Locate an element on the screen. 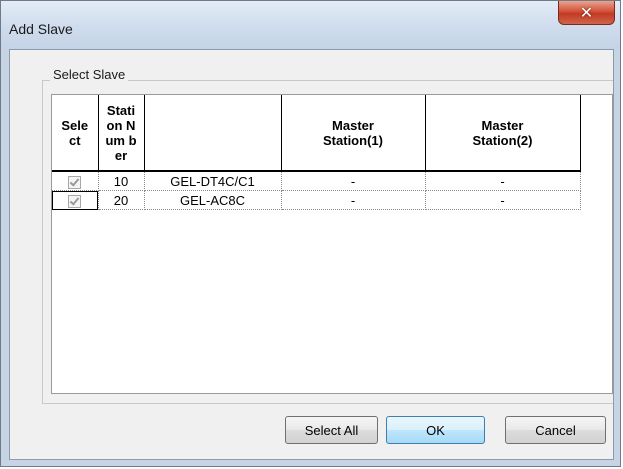  col-header-select: Sele ct is located at coordinates (75, 133).